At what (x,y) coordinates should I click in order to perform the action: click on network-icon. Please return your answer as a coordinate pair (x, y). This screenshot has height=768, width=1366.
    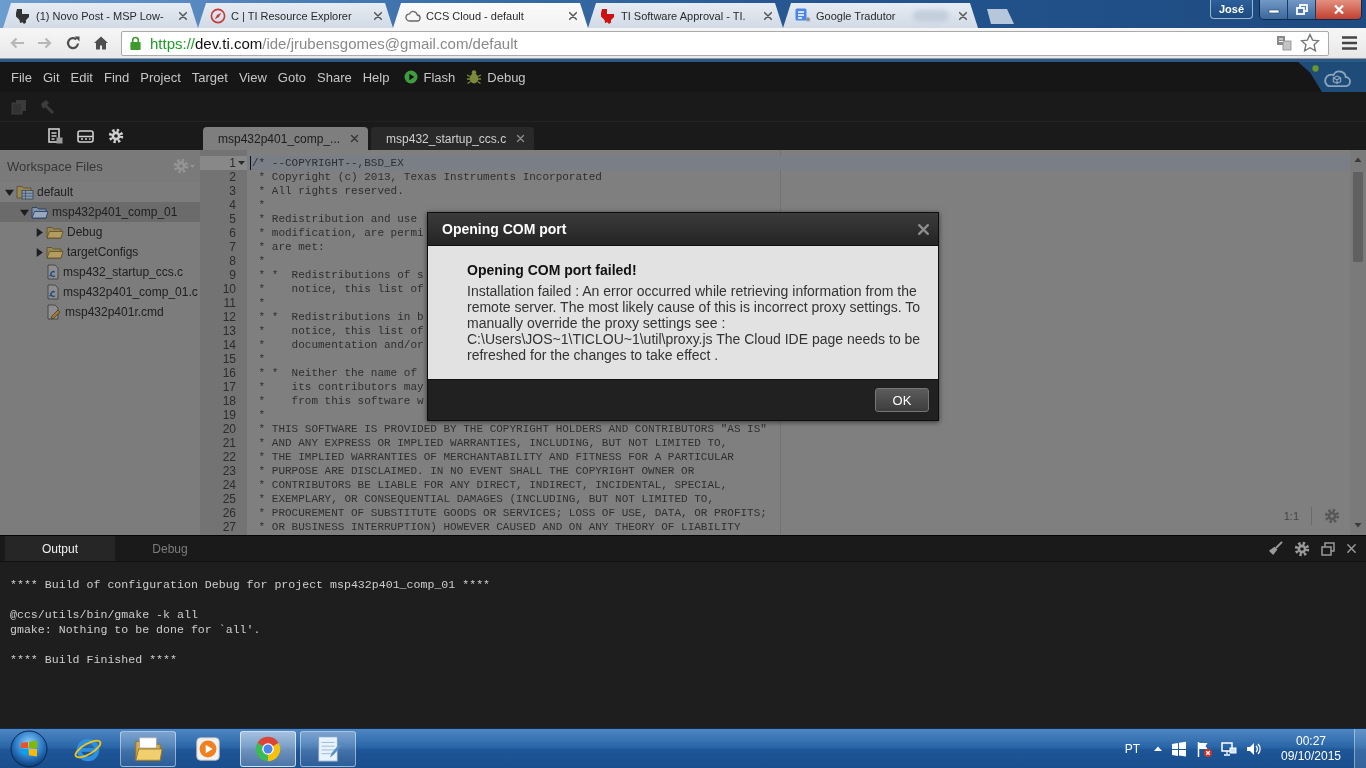
    Looking at the image, I should click on (1229, 748).